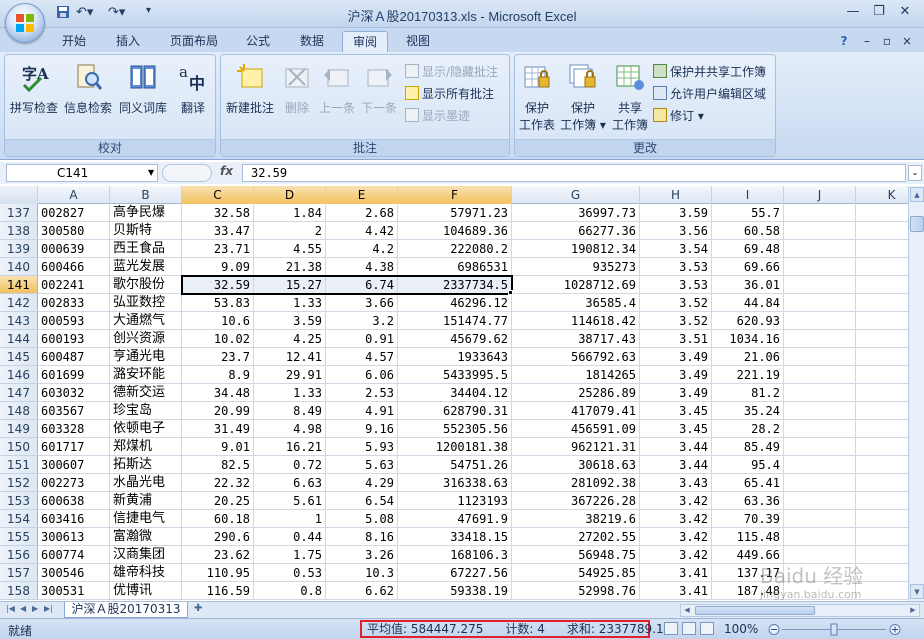 This screenshot has width=924, height=639. What do you see at coordinates (455, 429) in the screenshot?
I see `cell-f: 552305.56` at bounding box center [455, 429].